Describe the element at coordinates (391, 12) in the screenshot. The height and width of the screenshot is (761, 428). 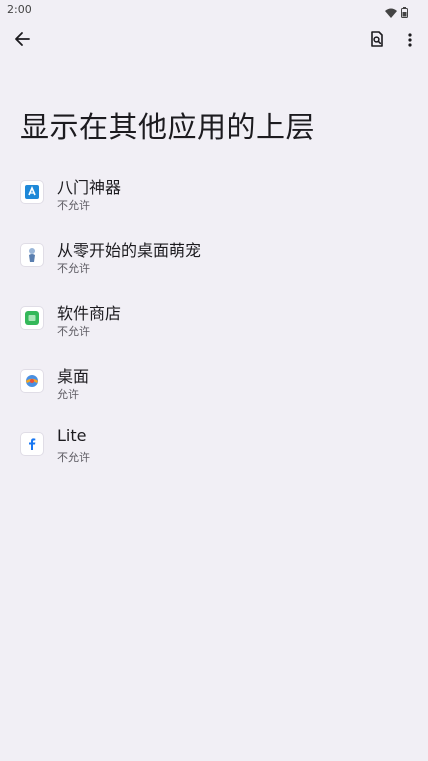
I see `wifi-icon` at that location.